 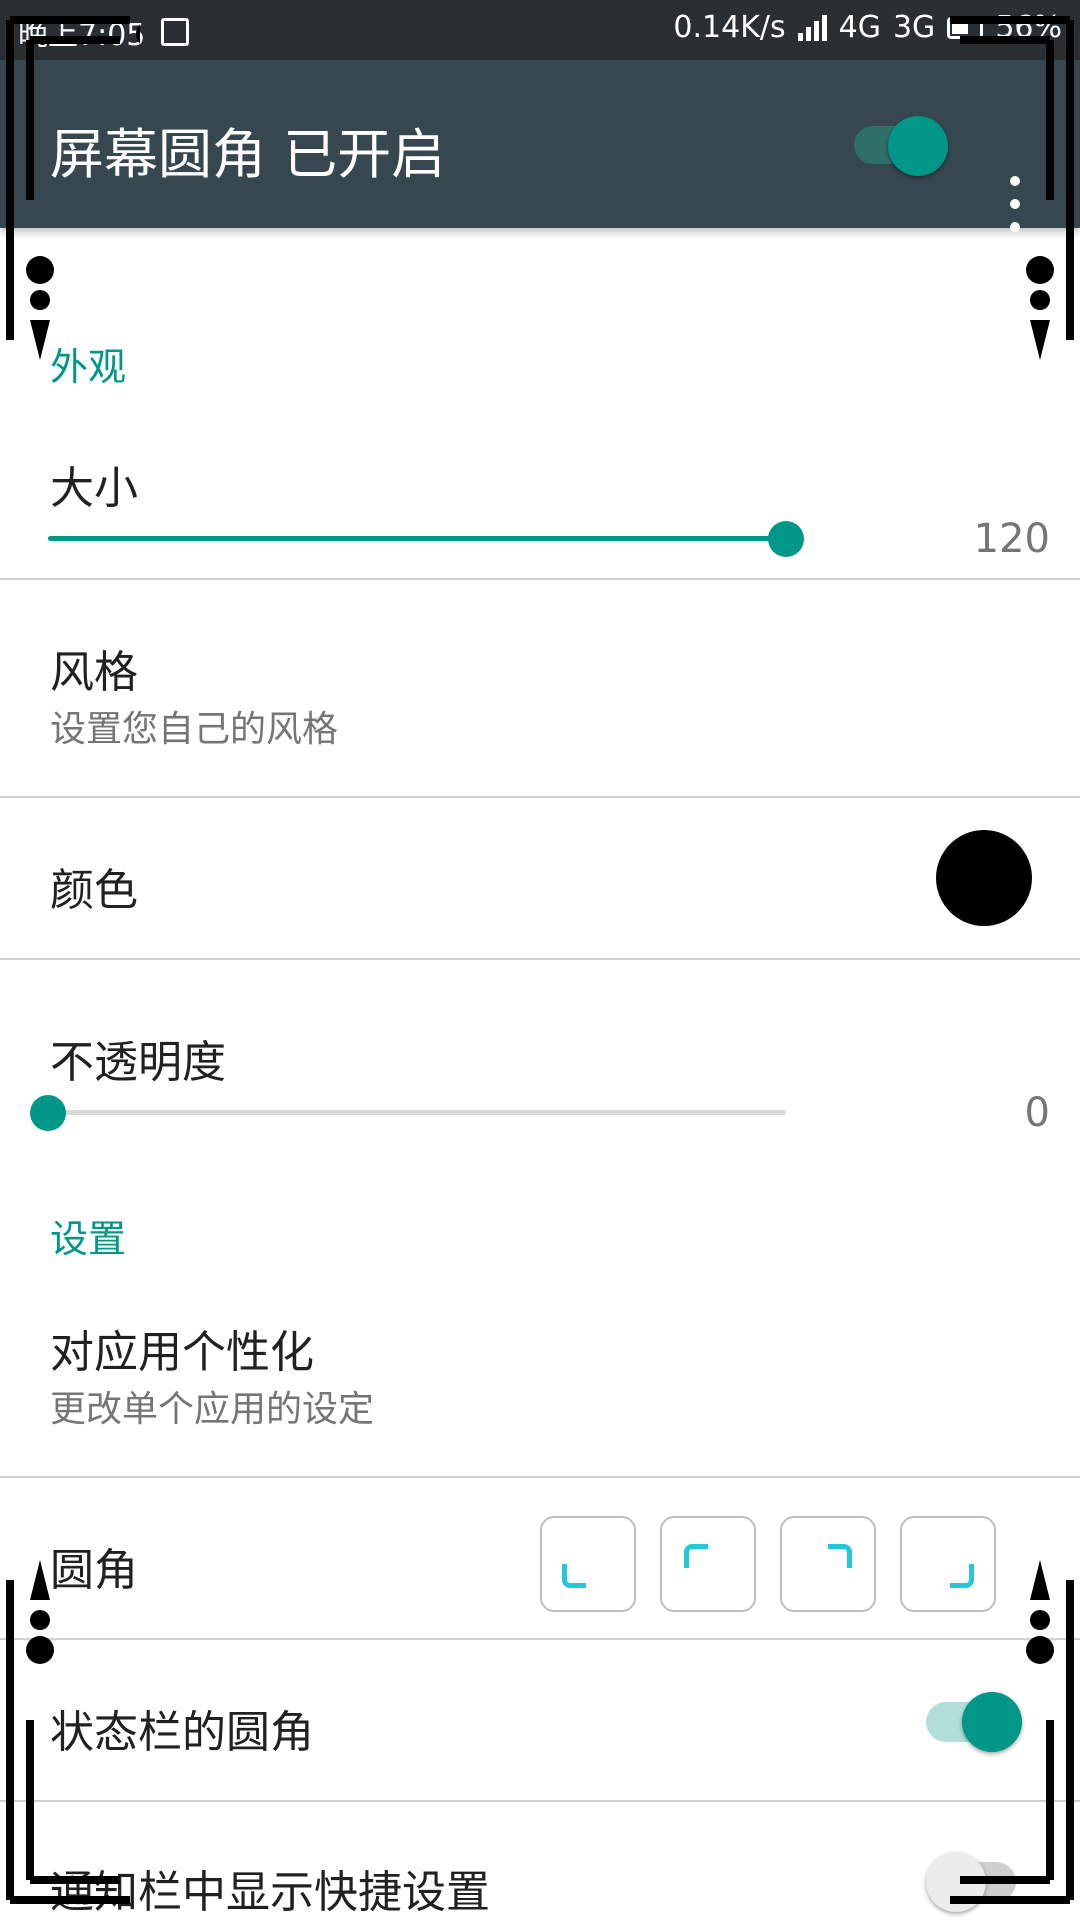 I want to click on overflow-menu-icon, so click(x=1015, y=204).